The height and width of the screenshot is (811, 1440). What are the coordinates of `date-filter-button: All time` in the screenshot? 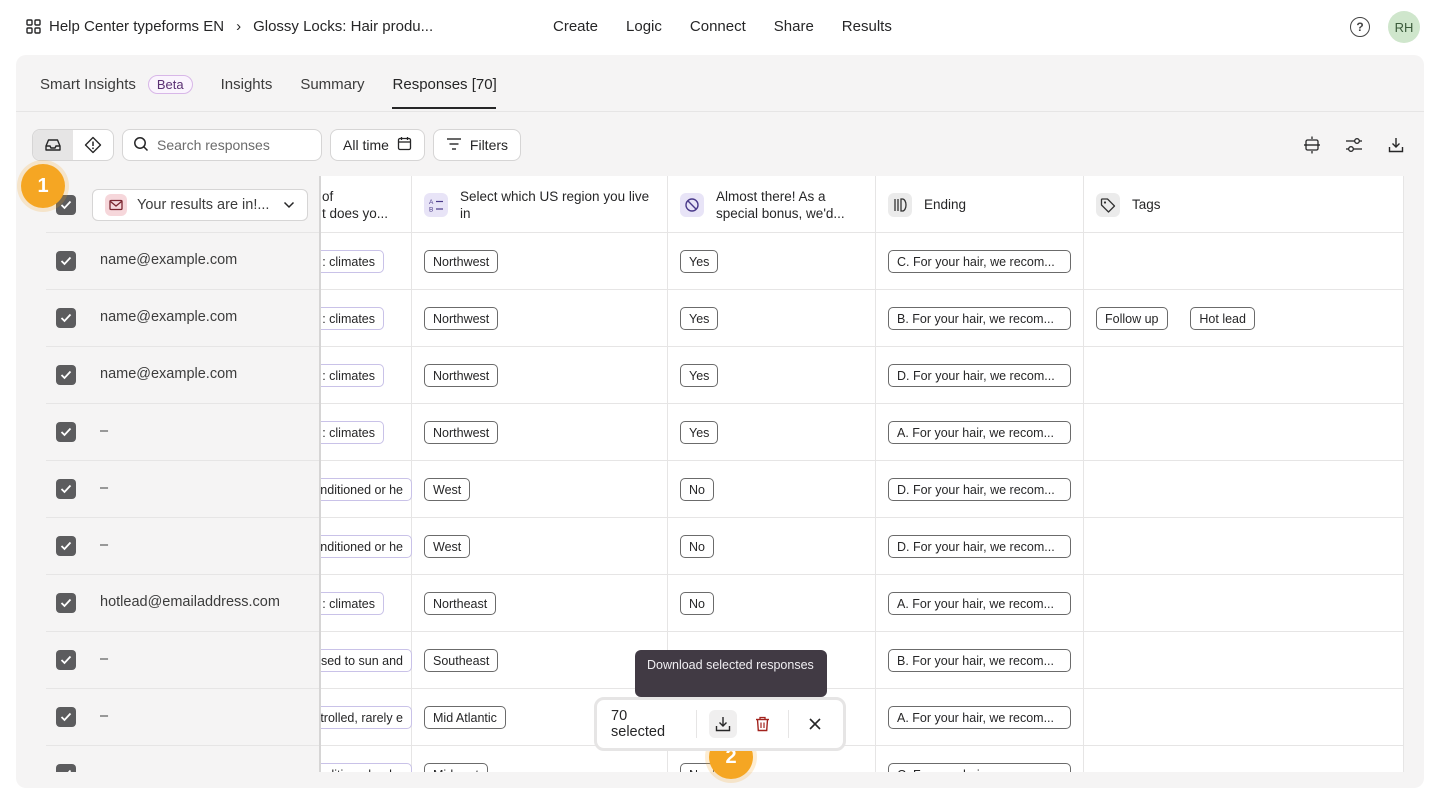 It's located at (377, 145).